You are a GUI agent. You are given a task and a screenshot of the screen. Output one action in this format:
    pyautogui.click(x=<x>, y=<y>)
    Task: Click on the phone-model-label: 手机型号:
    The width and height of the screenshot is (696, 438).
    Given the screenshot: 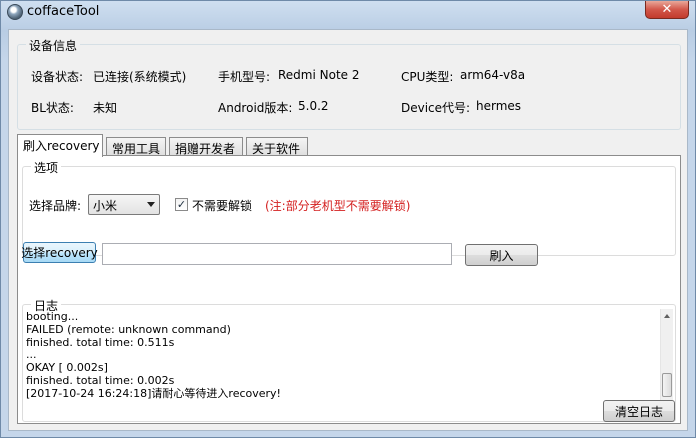 What is the action you would take?
    pyautogui.click(x=244, y=77)
    